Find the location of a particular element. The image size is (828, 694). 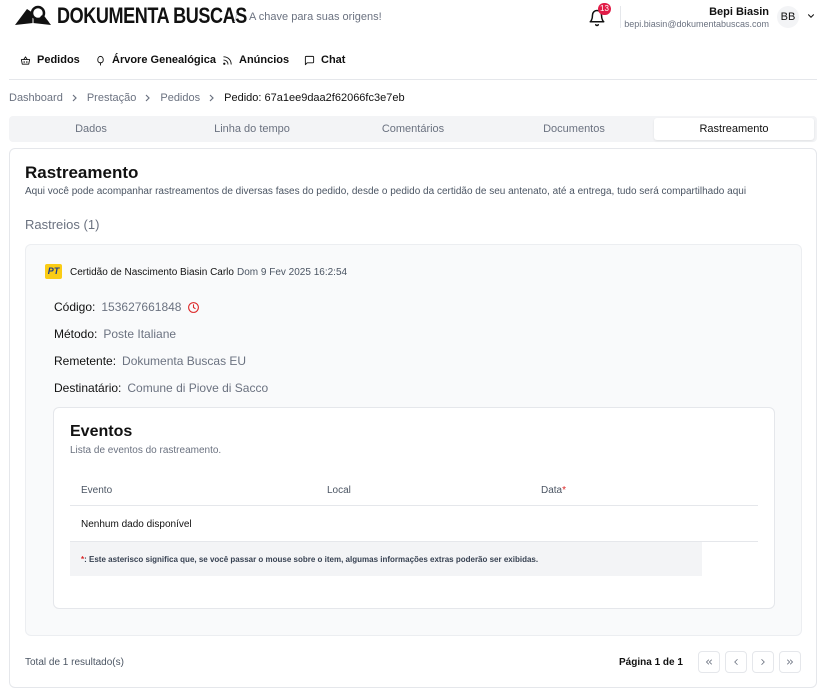

nav-label-arvore: Árvore Genealógica is located at coordinates (164, 60).